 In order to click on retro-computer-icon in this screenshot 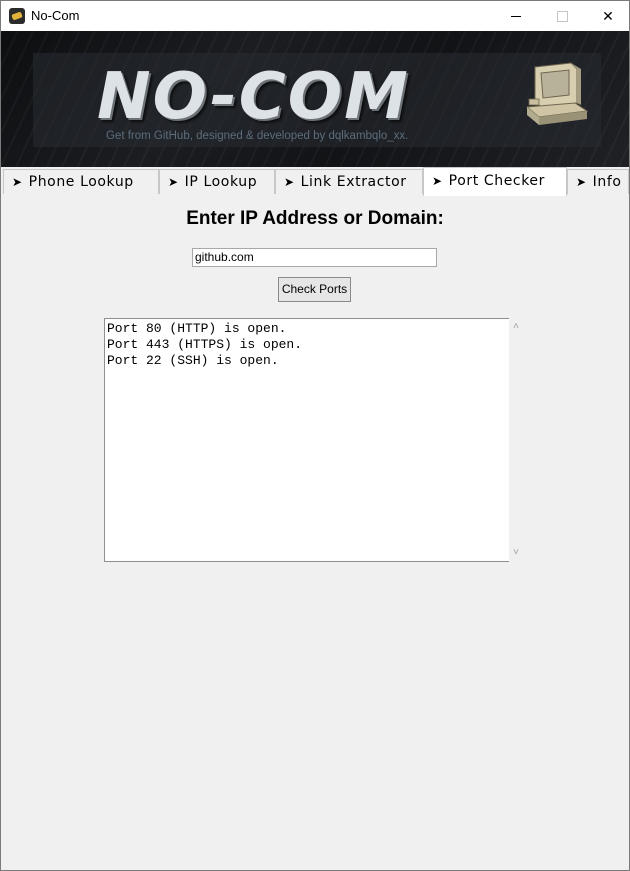, I will do `click(557, 93)`.